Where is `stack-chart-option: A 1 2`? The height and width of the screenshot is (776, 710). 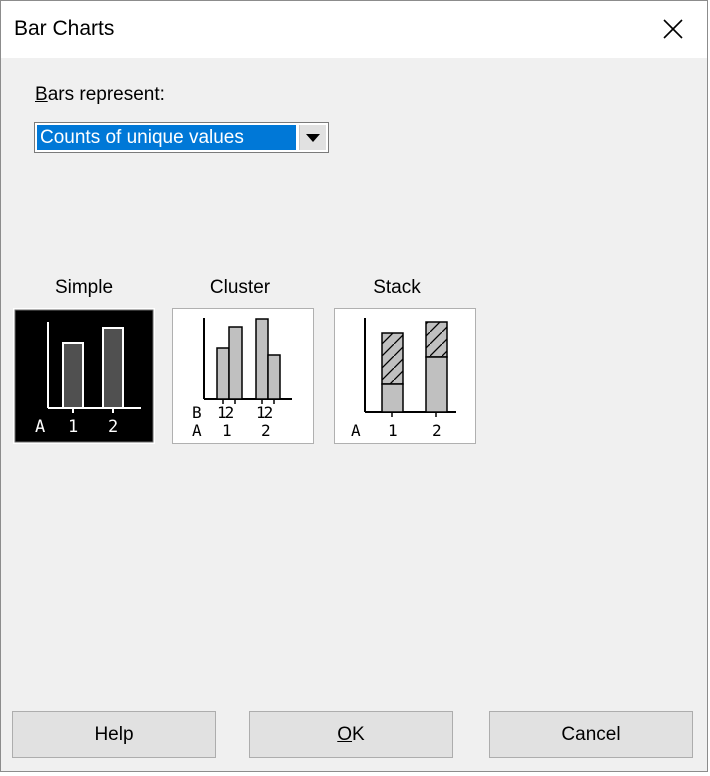 stack-chart-option: A 1 2 is located at coordinates (405, 376).